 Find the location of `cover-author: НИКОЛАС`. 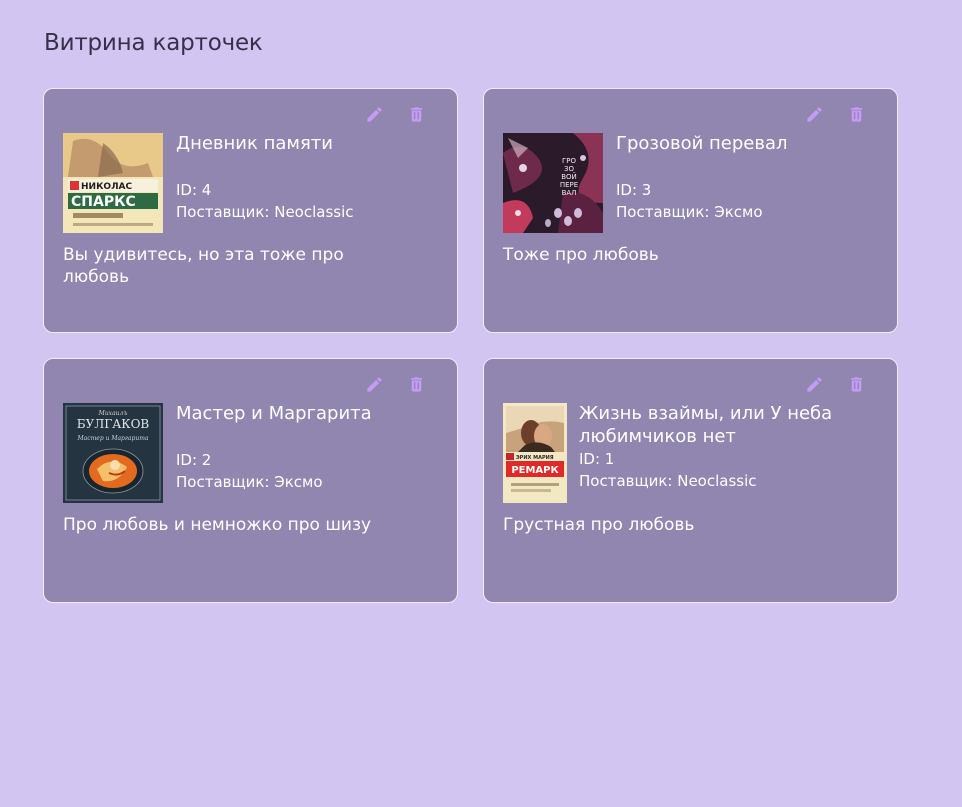

cover-author: НИКОЛАС is located at coordinates (107, 187).